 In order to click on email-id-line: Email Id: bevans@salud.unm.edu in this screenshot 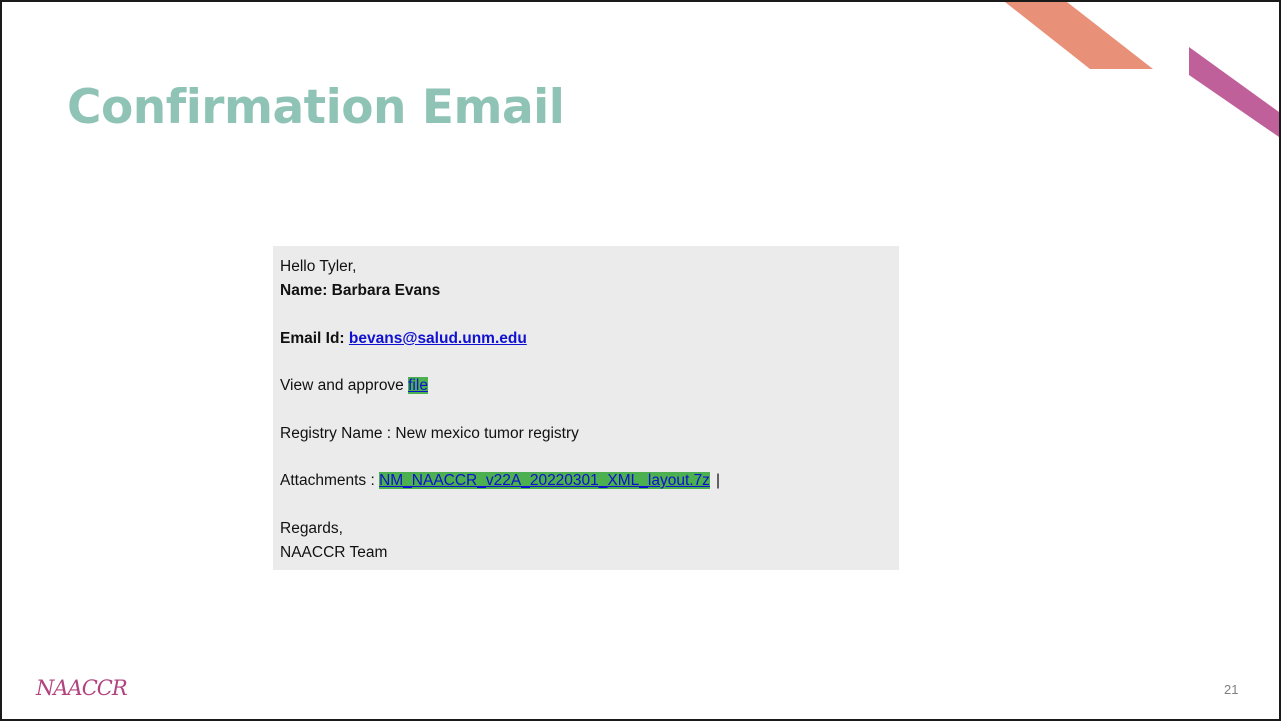, I will do `click(403, 339)`.